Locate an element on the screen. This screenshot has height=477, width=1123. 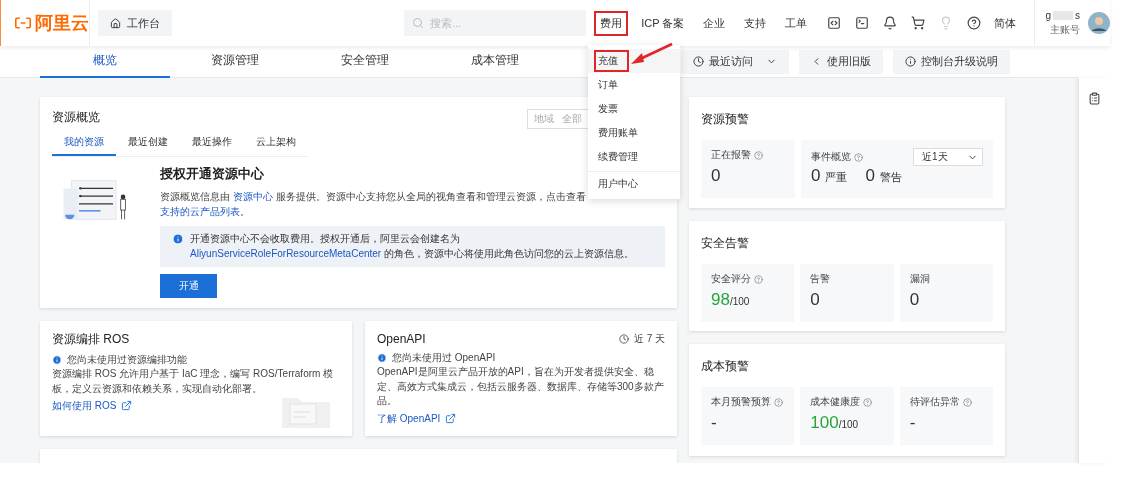
stat-value: 98 is located at coordinates (720, 299).